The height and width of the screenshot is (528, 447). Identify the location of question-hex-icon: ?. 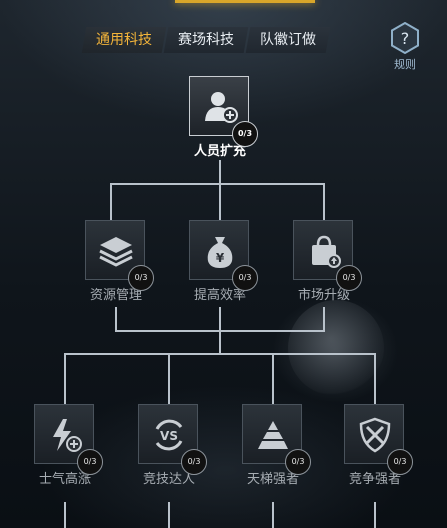
(405, 38).